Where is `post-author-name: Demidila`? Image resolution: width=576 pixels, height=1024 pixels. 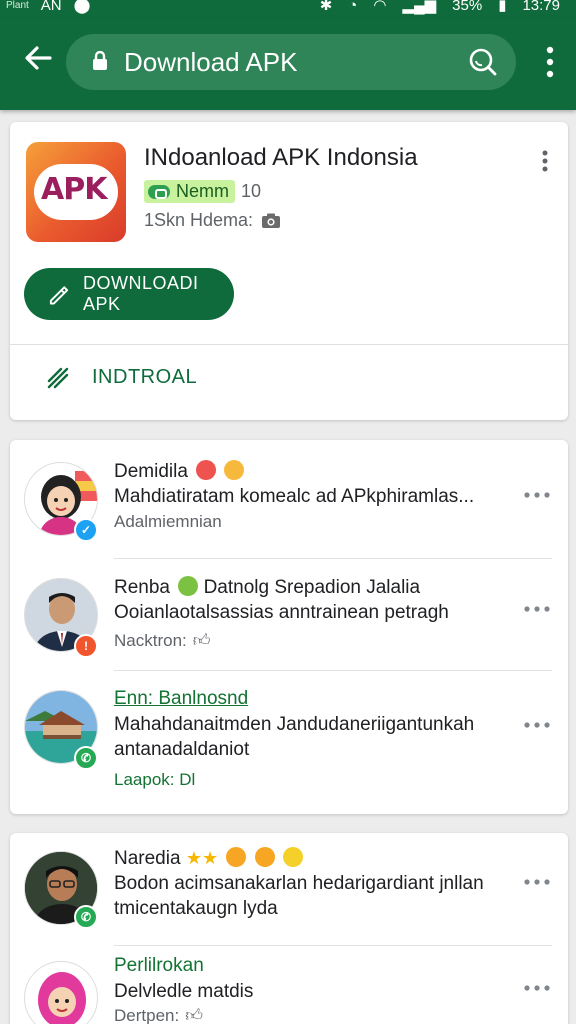 post-author-name: Demidila is located at coordinates (151, 471).